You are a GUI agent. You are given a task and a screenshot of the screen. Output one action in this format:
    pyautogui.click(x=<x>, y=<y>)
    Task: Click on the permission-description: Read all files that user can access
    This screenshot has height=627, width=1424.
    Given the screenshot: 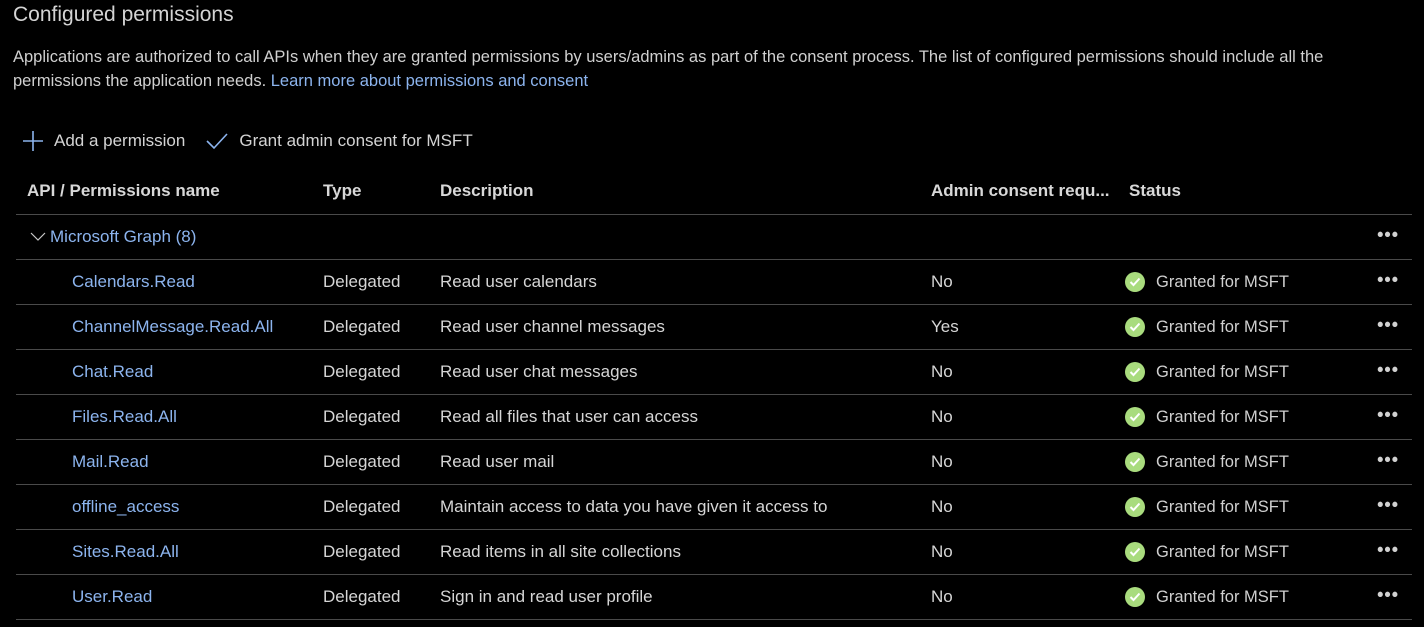 What is the action you would take?
    pyautogui.click(x=569, y=416)
    